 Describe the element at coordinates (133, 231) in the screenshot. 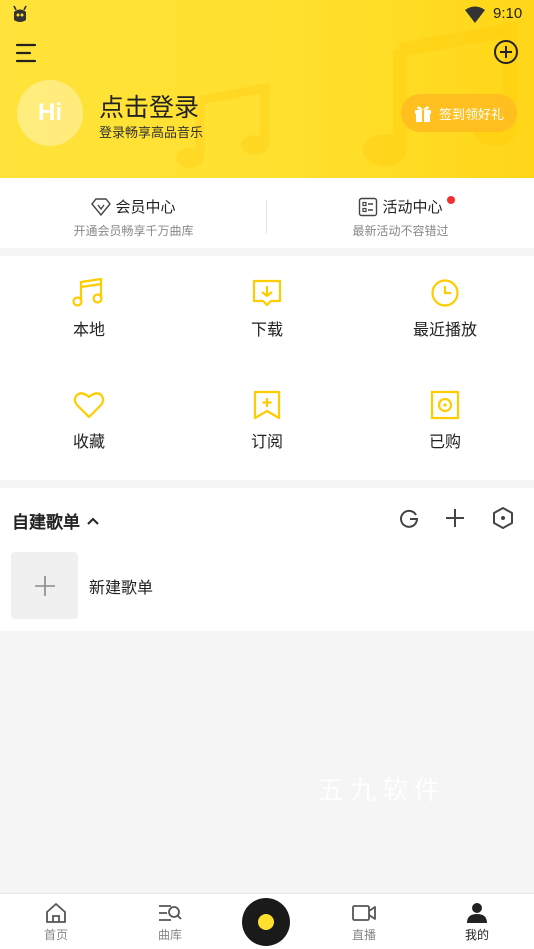

I see `vip-center-subtitle: 开通会员畅享千万曲库` at that location.